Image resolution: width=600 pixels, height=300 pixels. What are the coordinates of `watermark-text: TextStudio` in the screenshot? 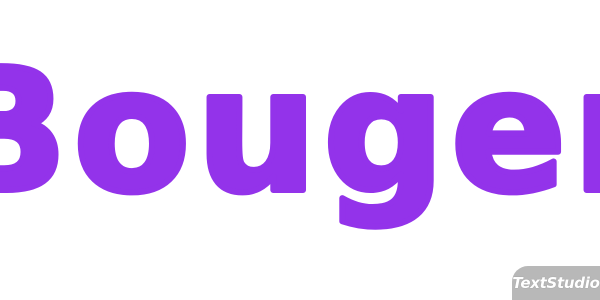 It's located at (556, 283).